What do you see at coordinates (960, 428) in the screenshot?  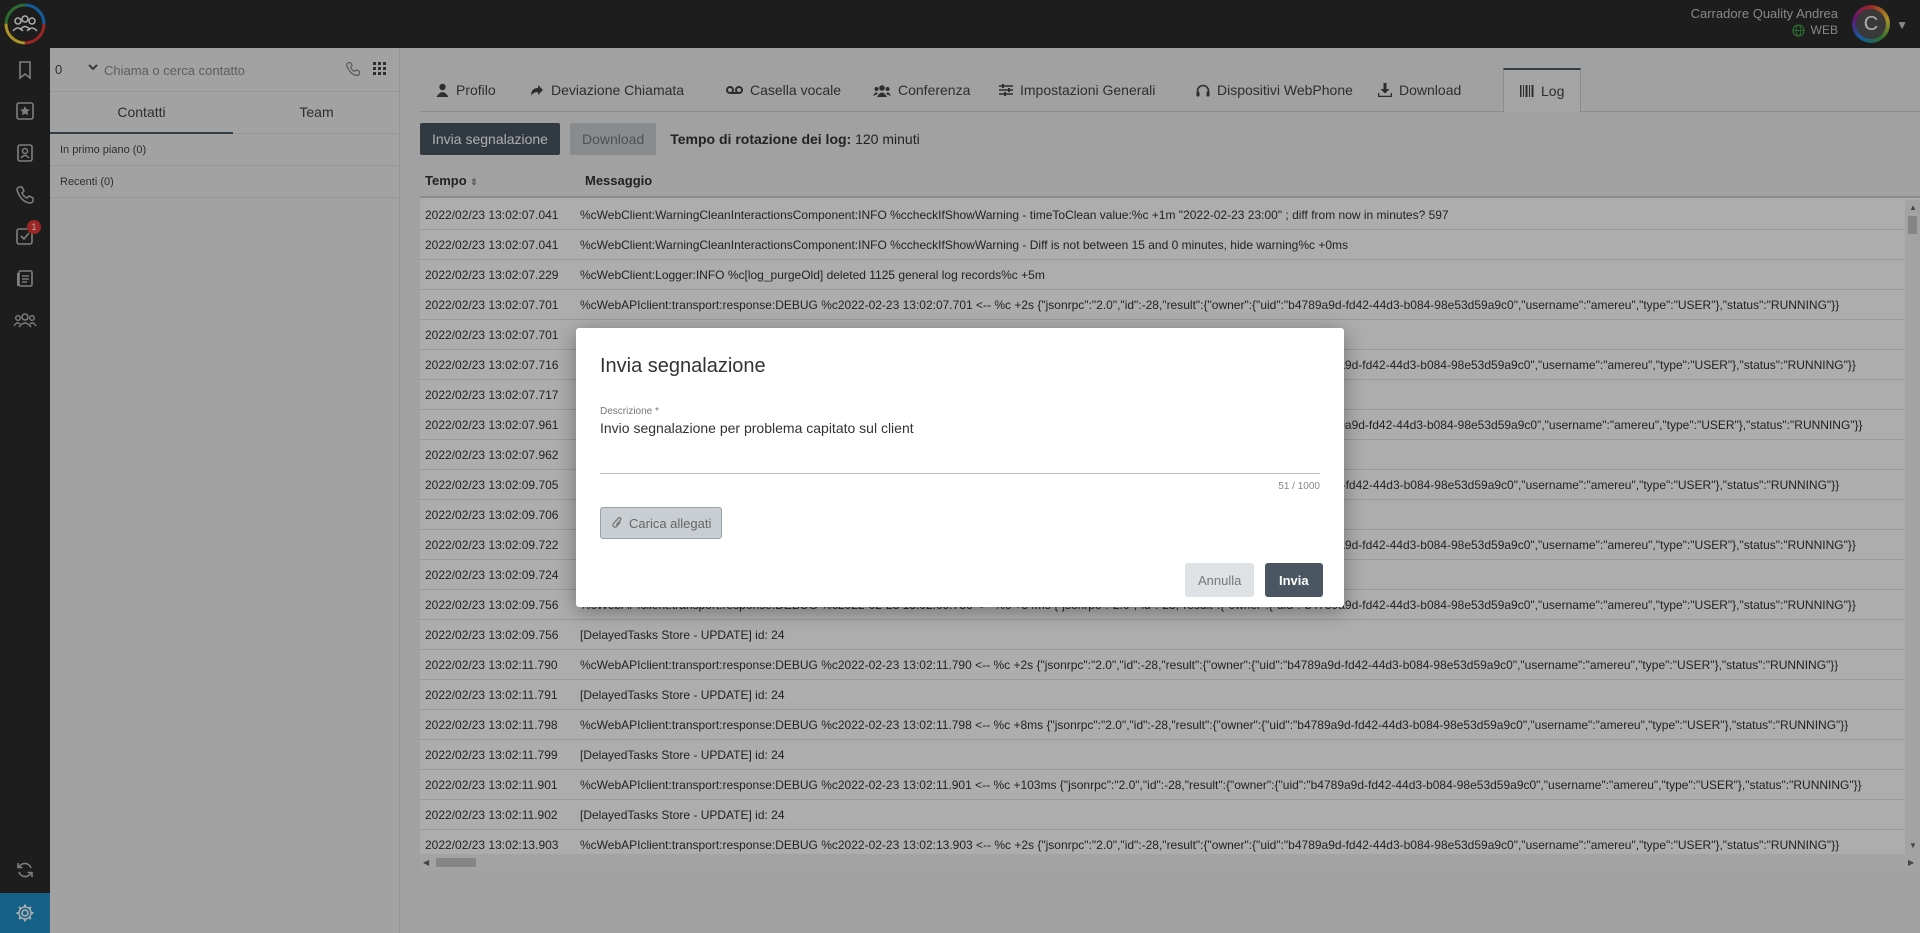 I see `description-field` at bounding box center [960, 428].